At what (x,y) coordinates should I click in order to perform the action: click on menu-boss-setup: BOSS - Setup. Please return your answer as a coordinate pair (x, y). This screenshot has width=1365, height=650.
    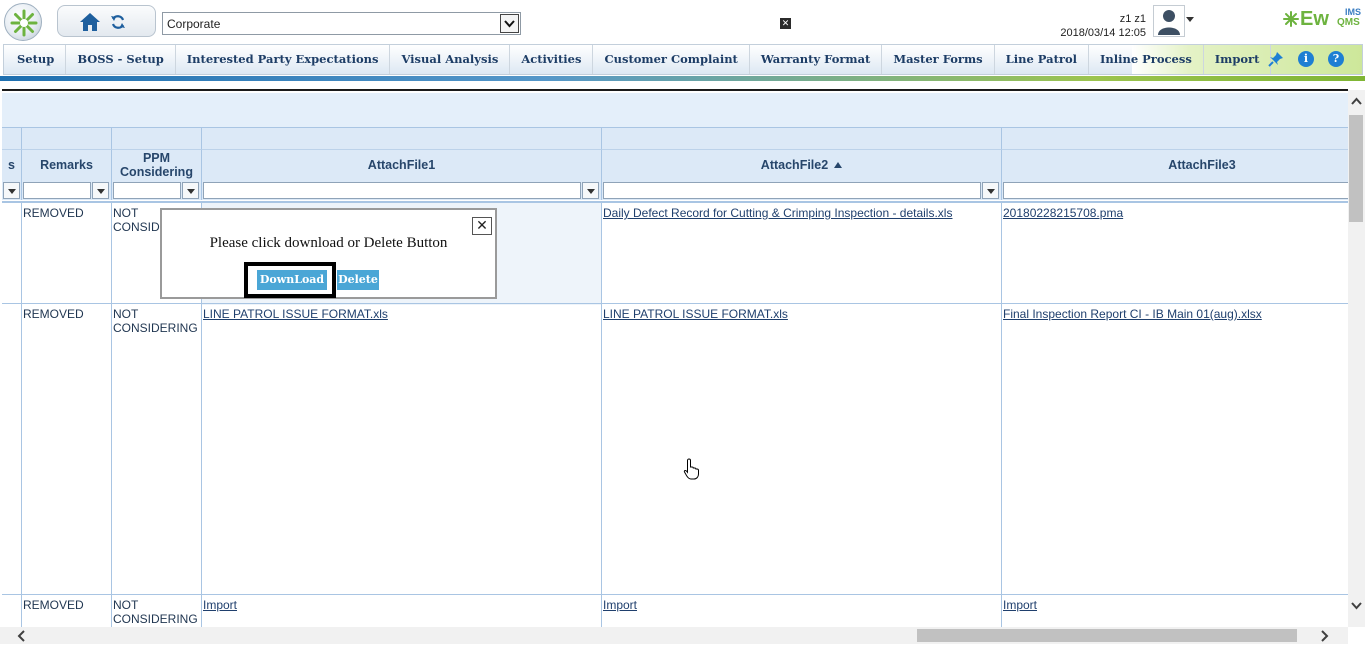
    Looking at the image, I should click on (121, 59).